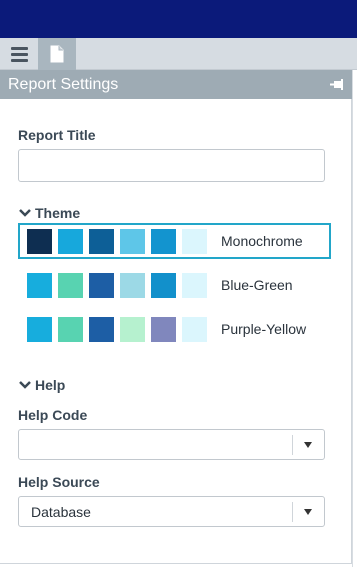  I want to click on menu-tab, so click(19, 54).